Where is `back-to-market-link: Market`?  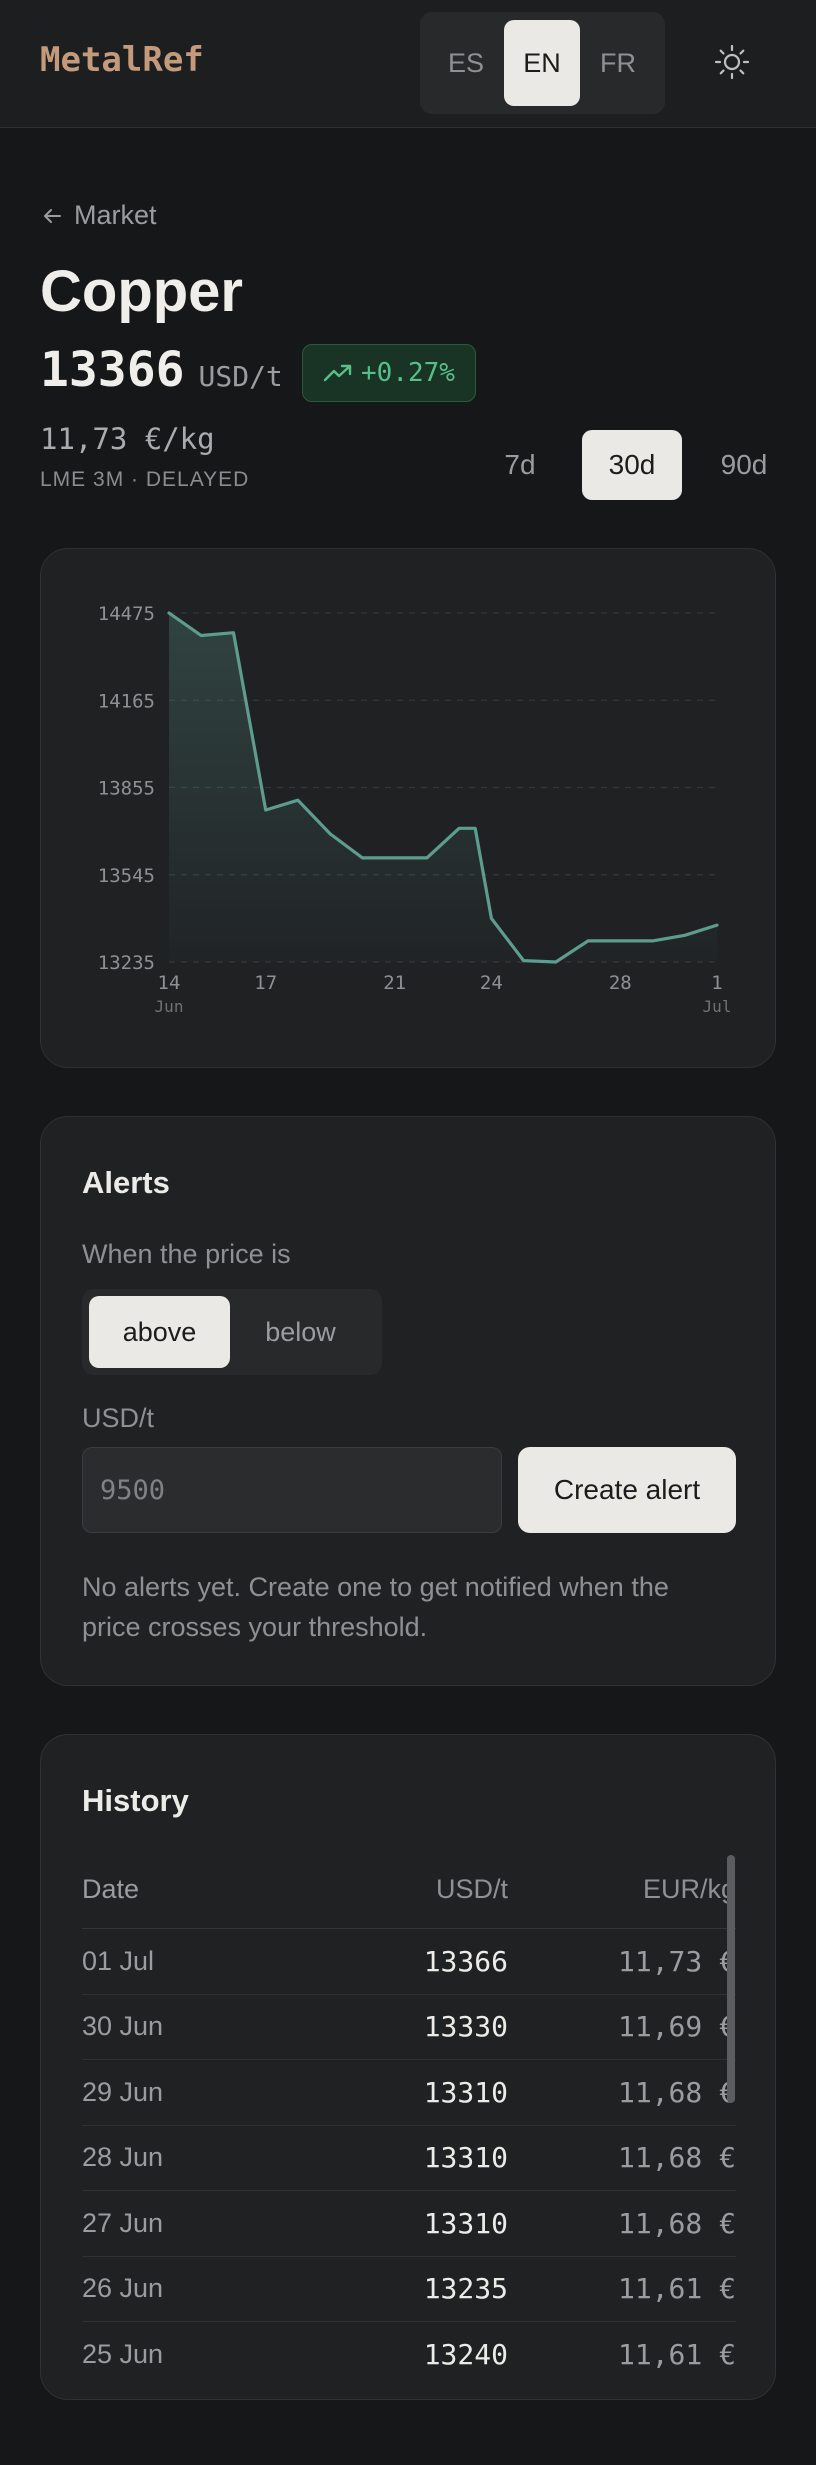
back-to-market-link: Market is located at coordinates (98, 215).